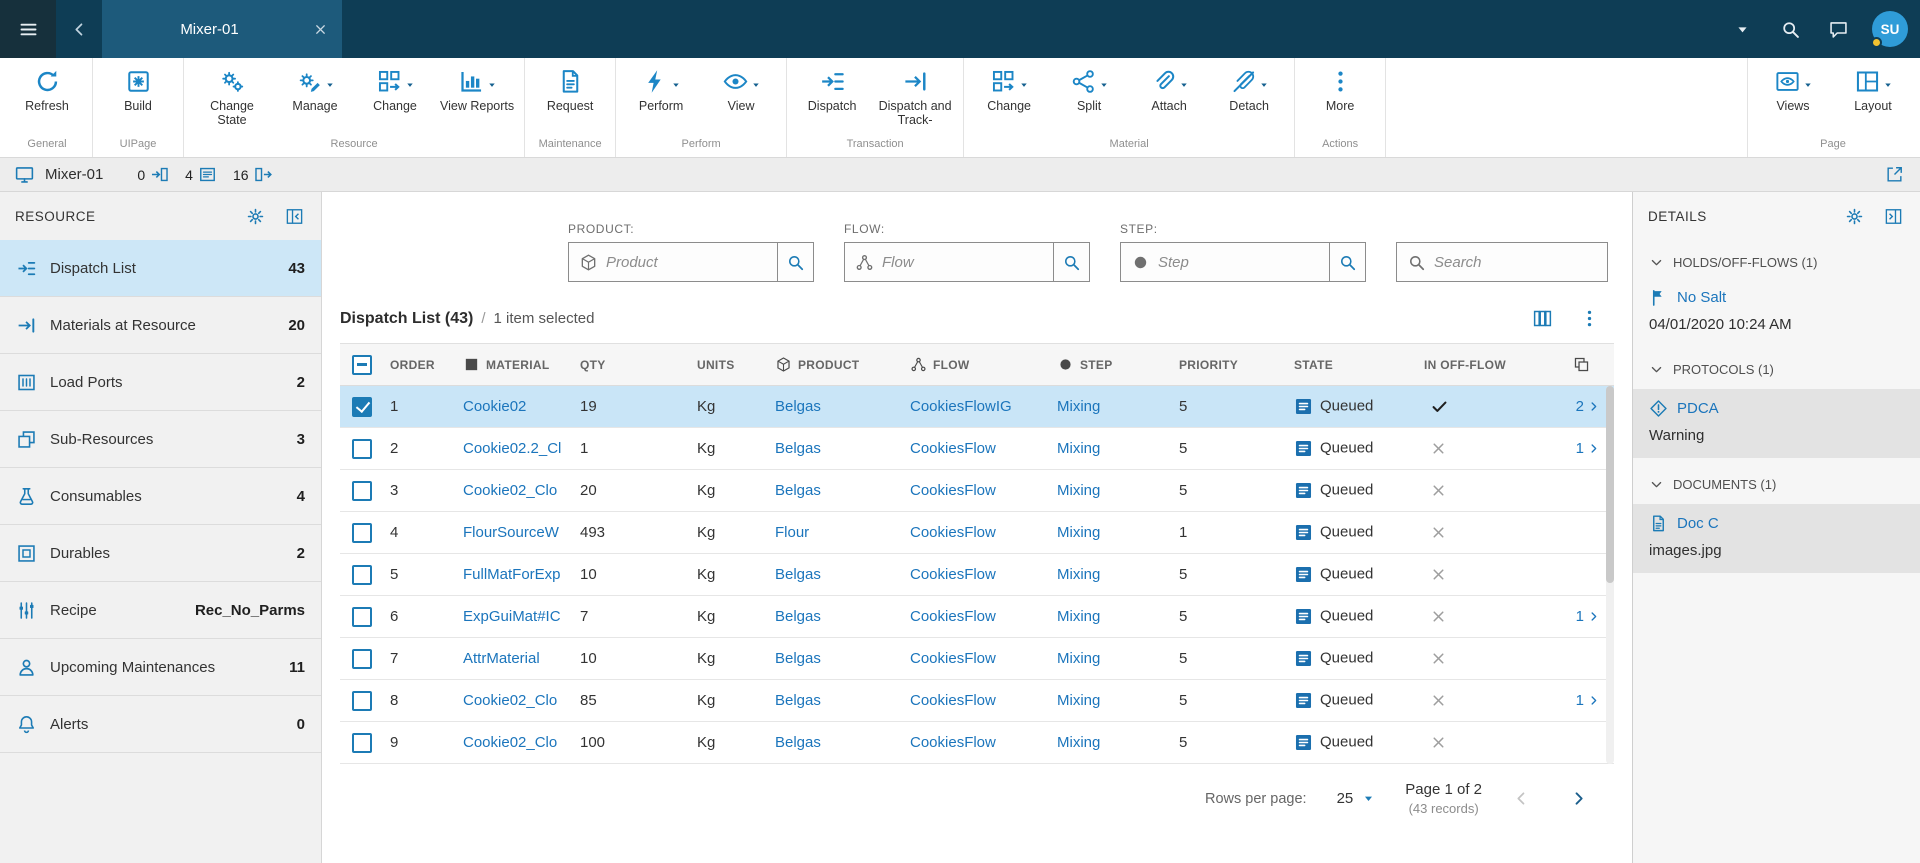  Describe the element at coordinates (28, 29) in the screenshot. I see `menu-button` at that location.